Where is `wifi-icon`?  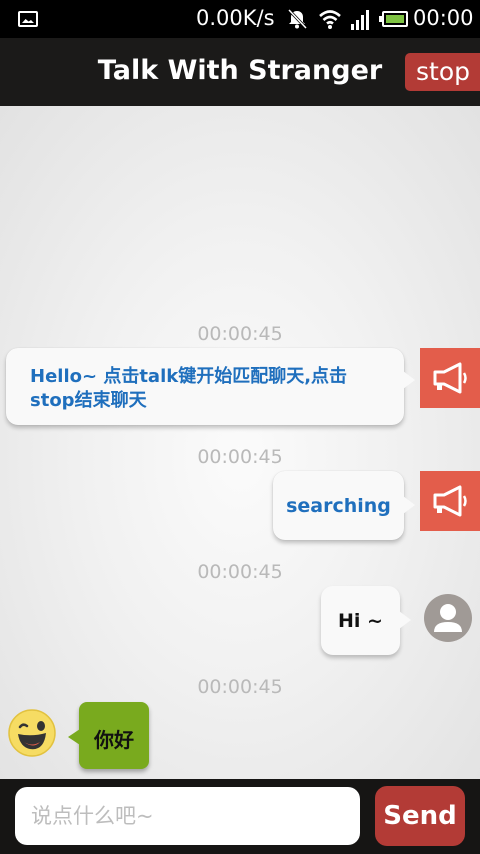
wifi-icon is located at coordinates (330, 19).